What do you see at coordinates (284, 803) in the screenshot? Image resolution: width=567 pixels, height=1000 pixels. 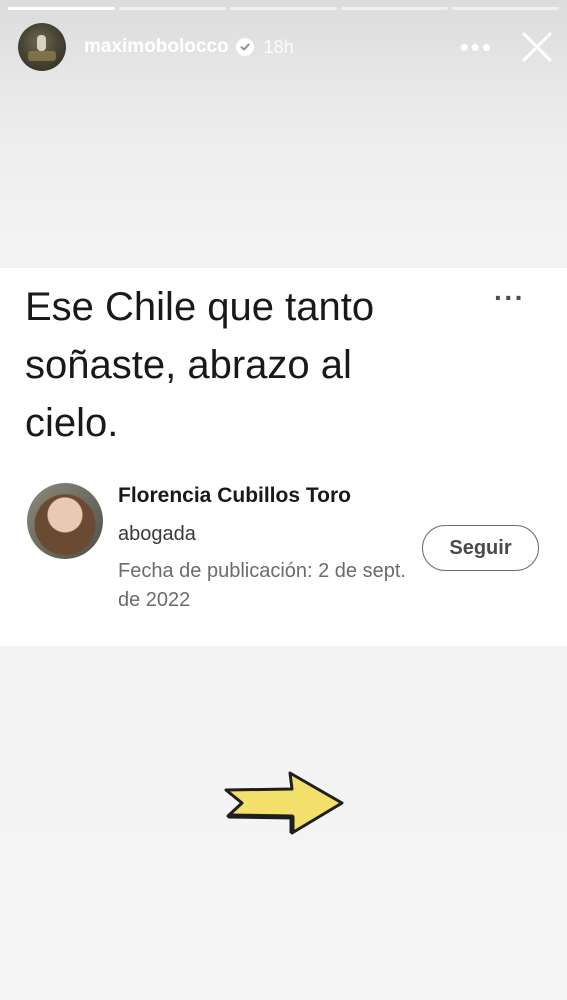 I see `arrow-right-icon` at bounding box center [284, 803].